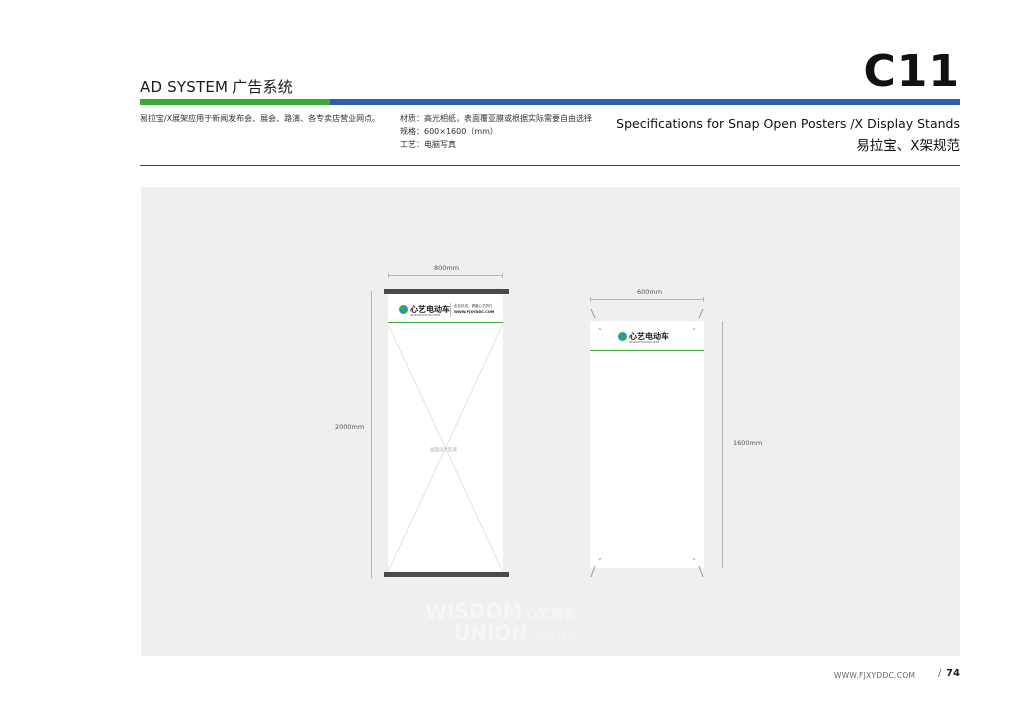 This screenshot has height=717, width=1024. I want to click on page-code: C11, so click(911, 71).